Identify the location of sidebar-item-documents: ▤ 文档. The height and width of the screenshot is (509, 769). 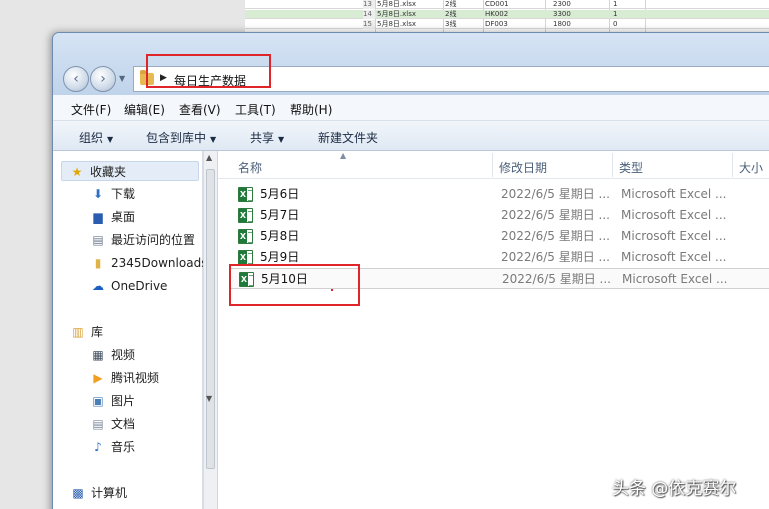
(132, 424).